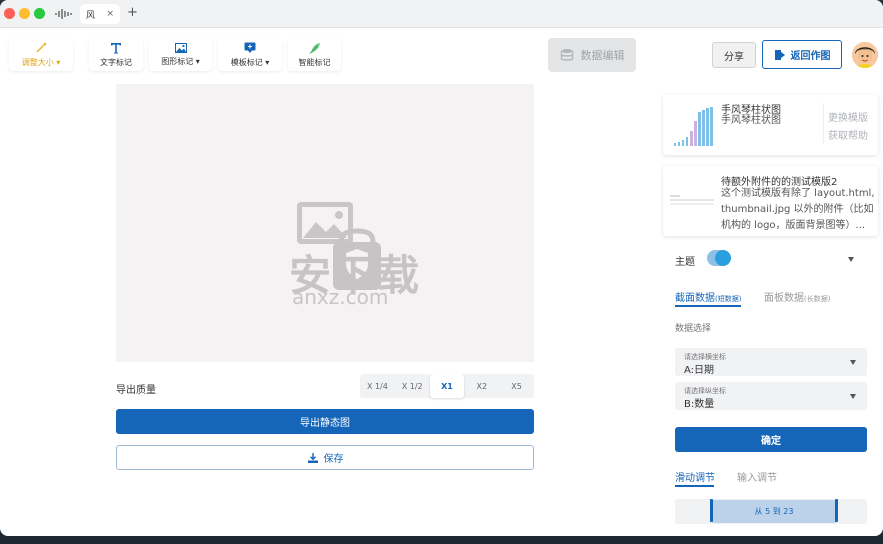  What do you see at coordinates (817, 299) in the screenshot?
I see `tab-note: (长数据)` at bounding box center [817, 299].